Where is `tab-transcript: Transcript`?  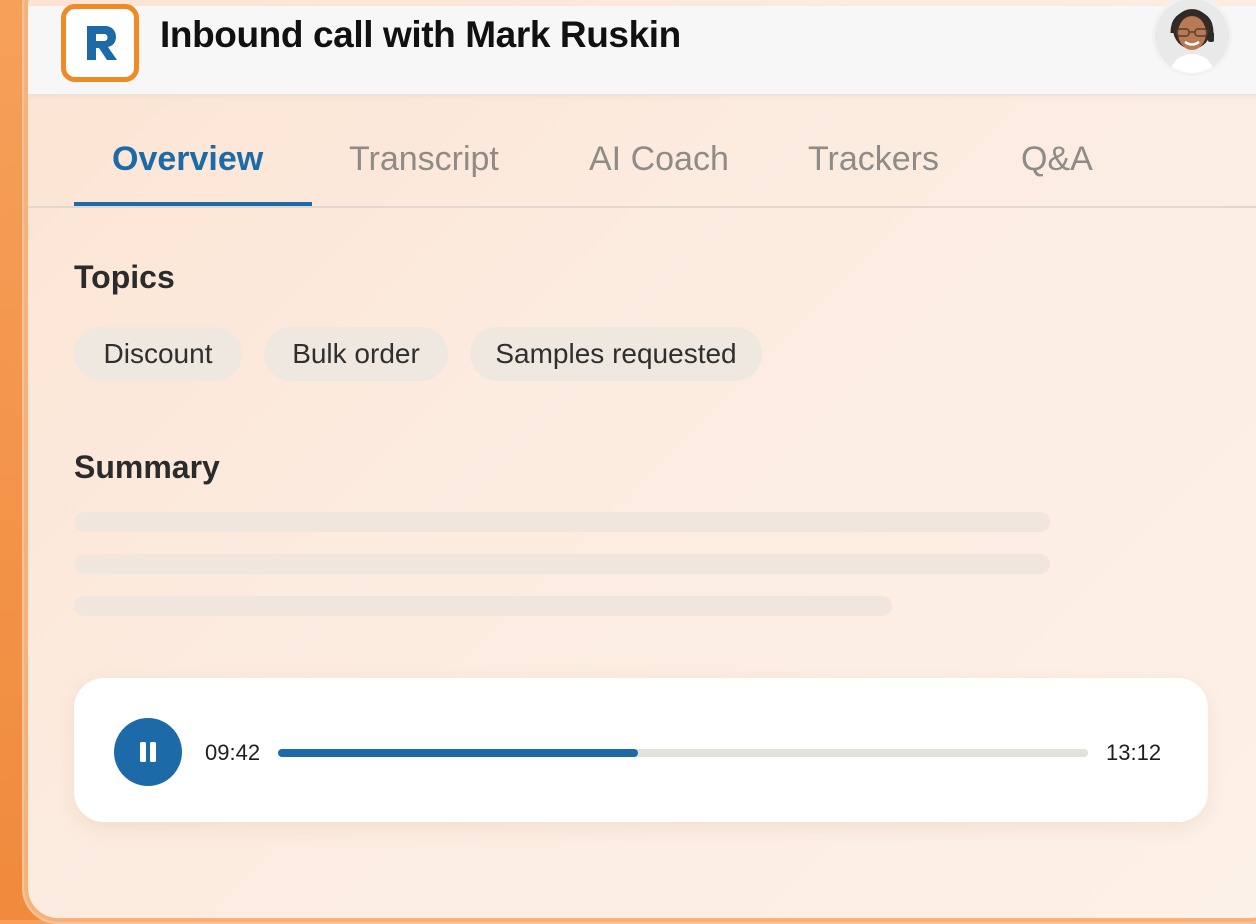
tab-transcript: Transcript is located at coordinates (424, 159).